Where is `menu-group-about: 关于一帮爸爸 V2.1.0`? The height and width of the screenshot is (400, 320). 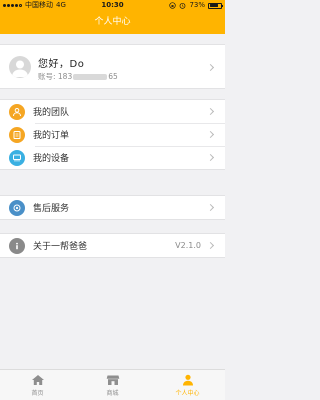
menu-group-about: 关于一帮爸爸 V2.1.0 is located at coordinates (112, 245).